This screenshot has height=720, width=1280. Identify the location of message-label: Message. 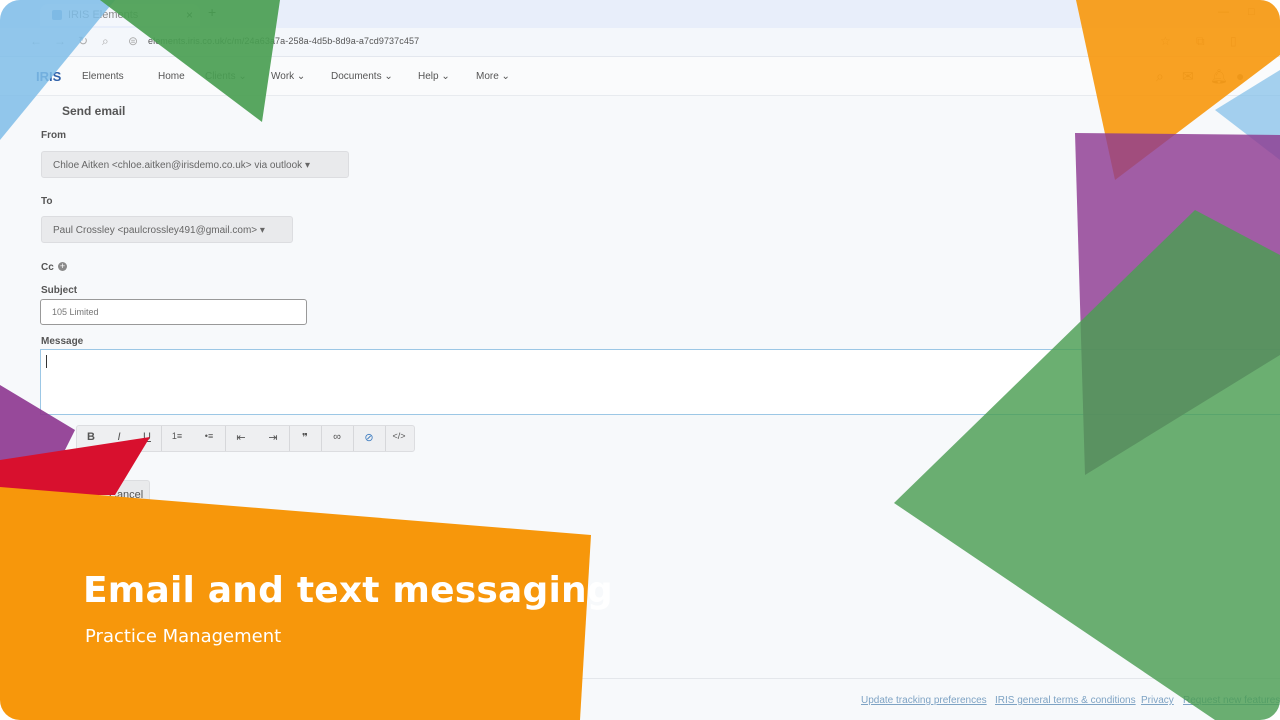
(62, 341).